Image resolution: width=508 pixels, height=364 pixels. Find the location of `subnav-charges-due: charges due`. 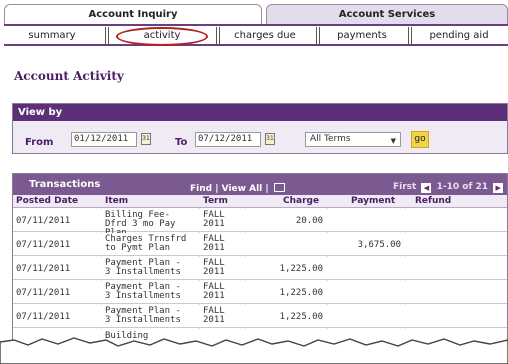

subnav-charges-due: charges due is located at coordinates (265, 36).